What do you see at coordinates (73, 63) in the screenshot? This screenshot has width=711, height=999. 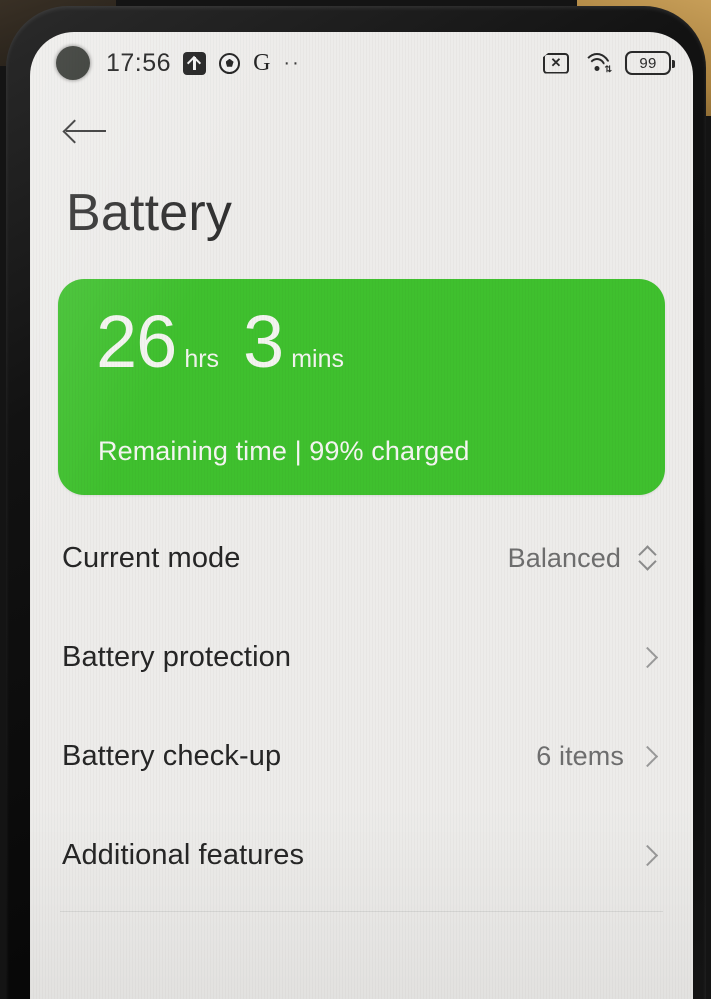 I see `front-camera-punch-hole` at bounding box center [73, 63].